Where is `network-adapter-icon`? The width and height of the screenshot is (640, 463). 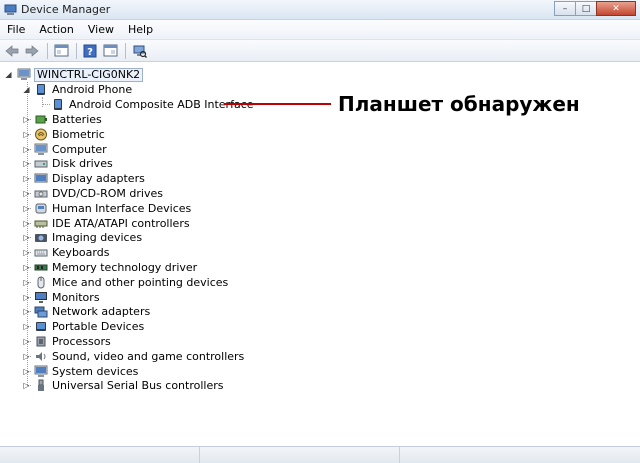
network-adapter-icon is located at coordinates (41, 311).